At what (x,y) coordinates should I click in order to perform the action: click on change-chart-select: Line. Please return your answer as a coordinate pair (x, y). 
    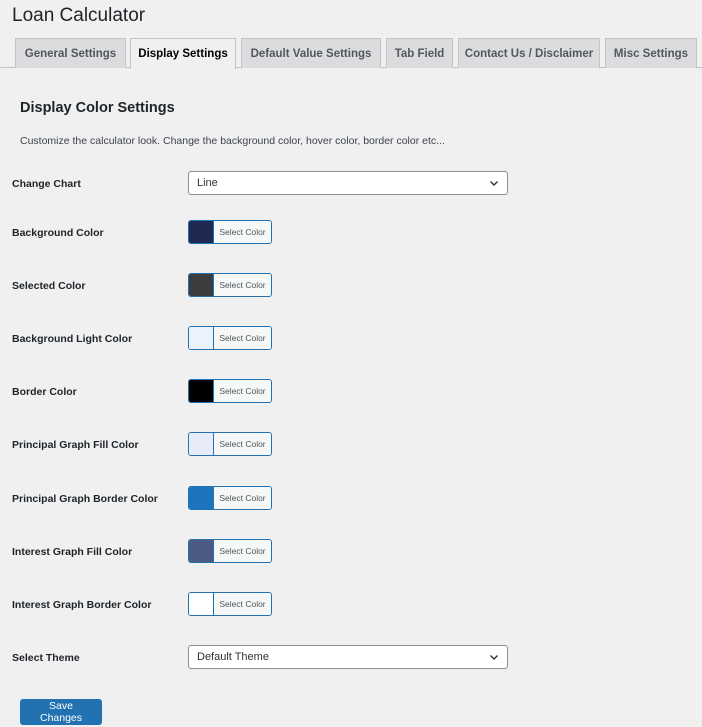
    Looking at the image, I should click on (348, 183).